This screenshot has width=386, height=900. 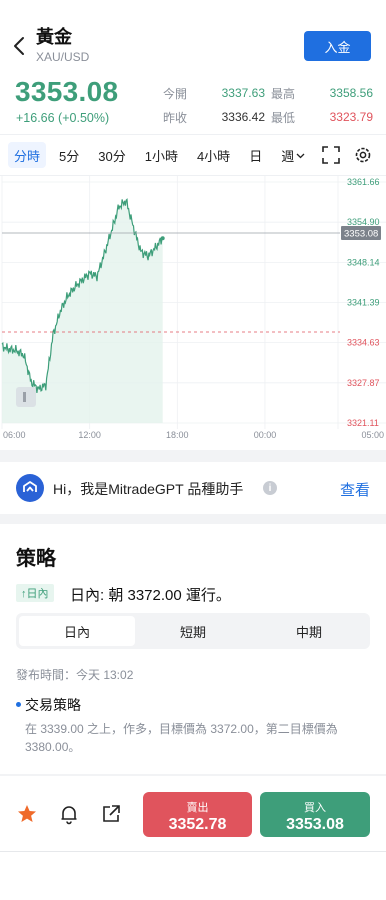 I want to click on y-tick-label: 3341.39, so click(x=363, y=302).